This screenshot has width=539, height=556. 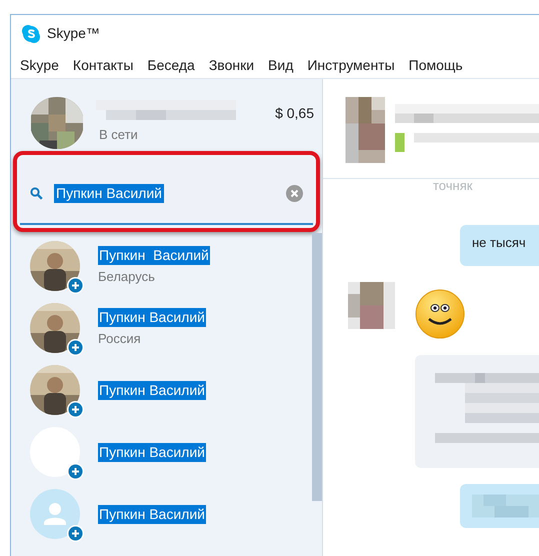 I want to click on menu-item: Беседа, so click(x=171, y=65).